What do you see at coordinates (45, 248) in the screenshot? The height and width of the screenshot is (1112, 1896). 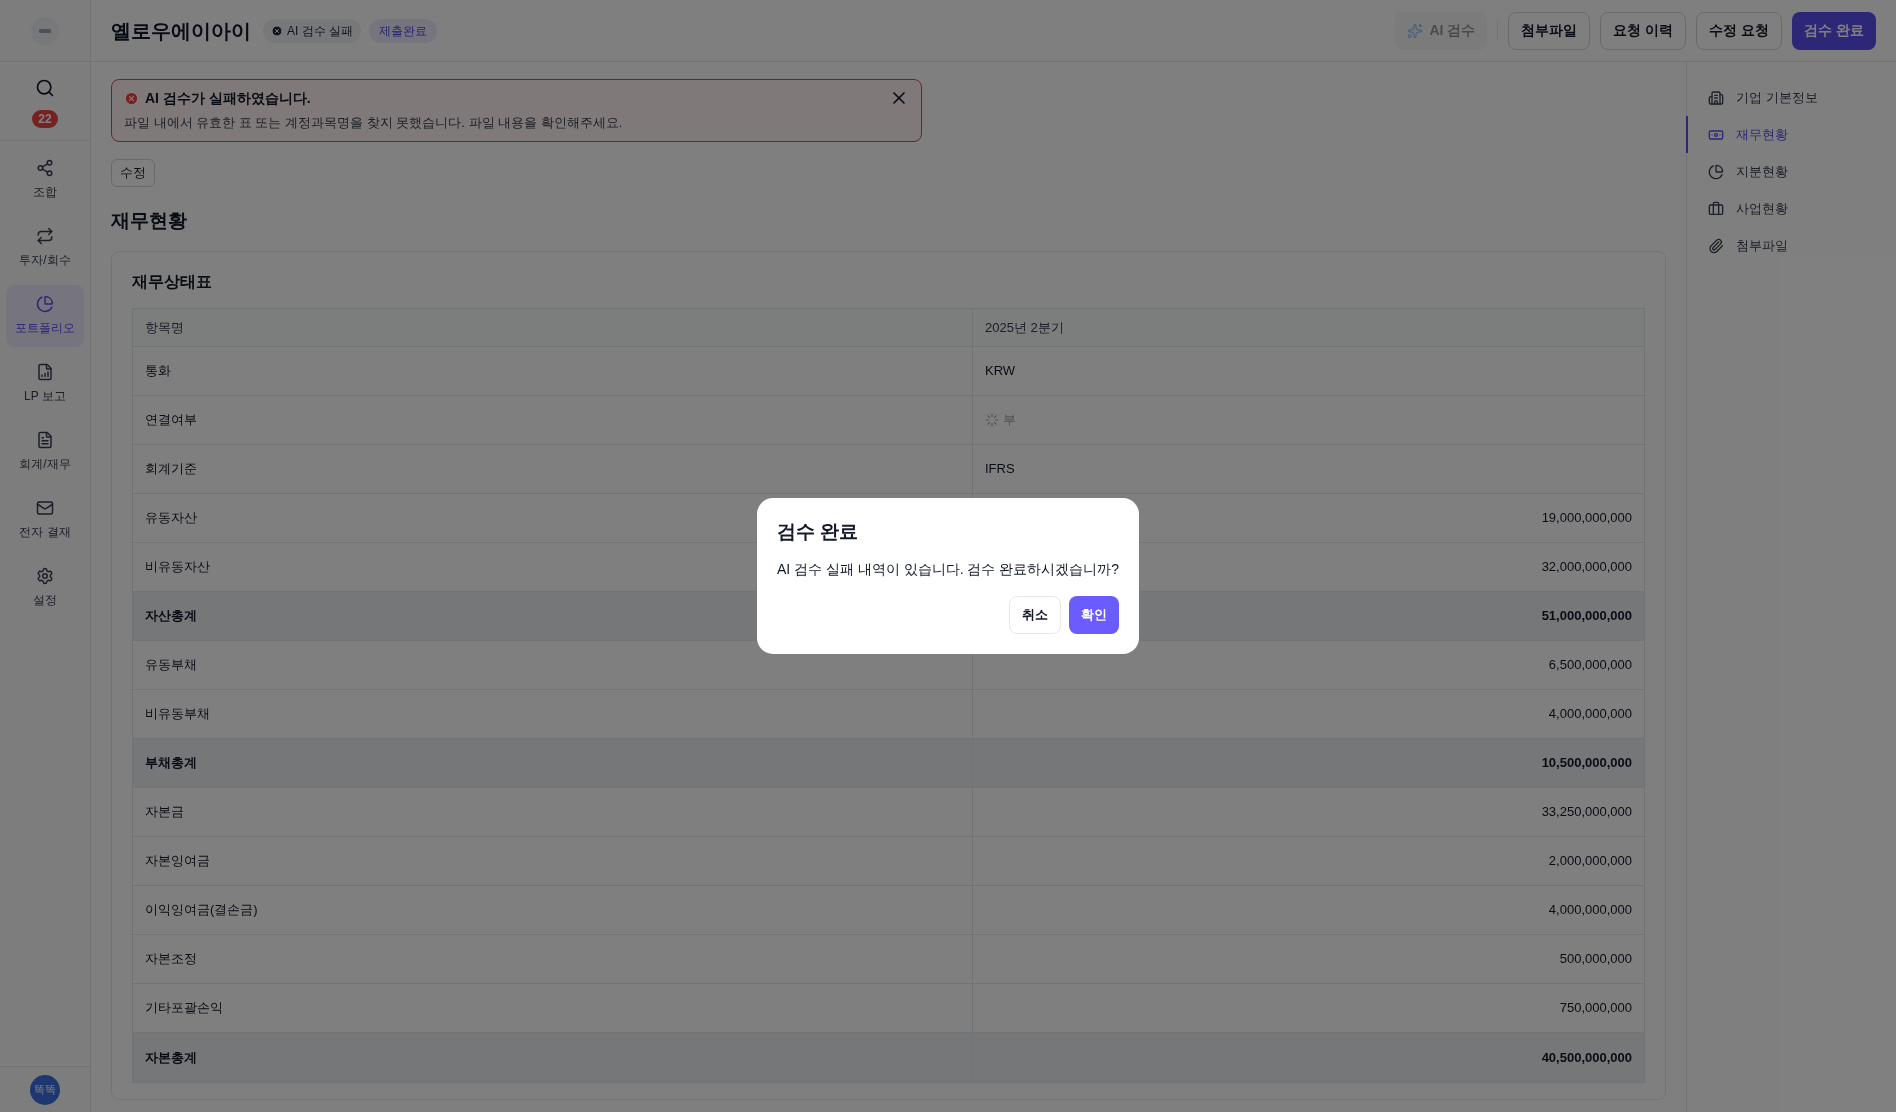 I see `nav-item: 투자/회수` at bounding box center [45, 248].